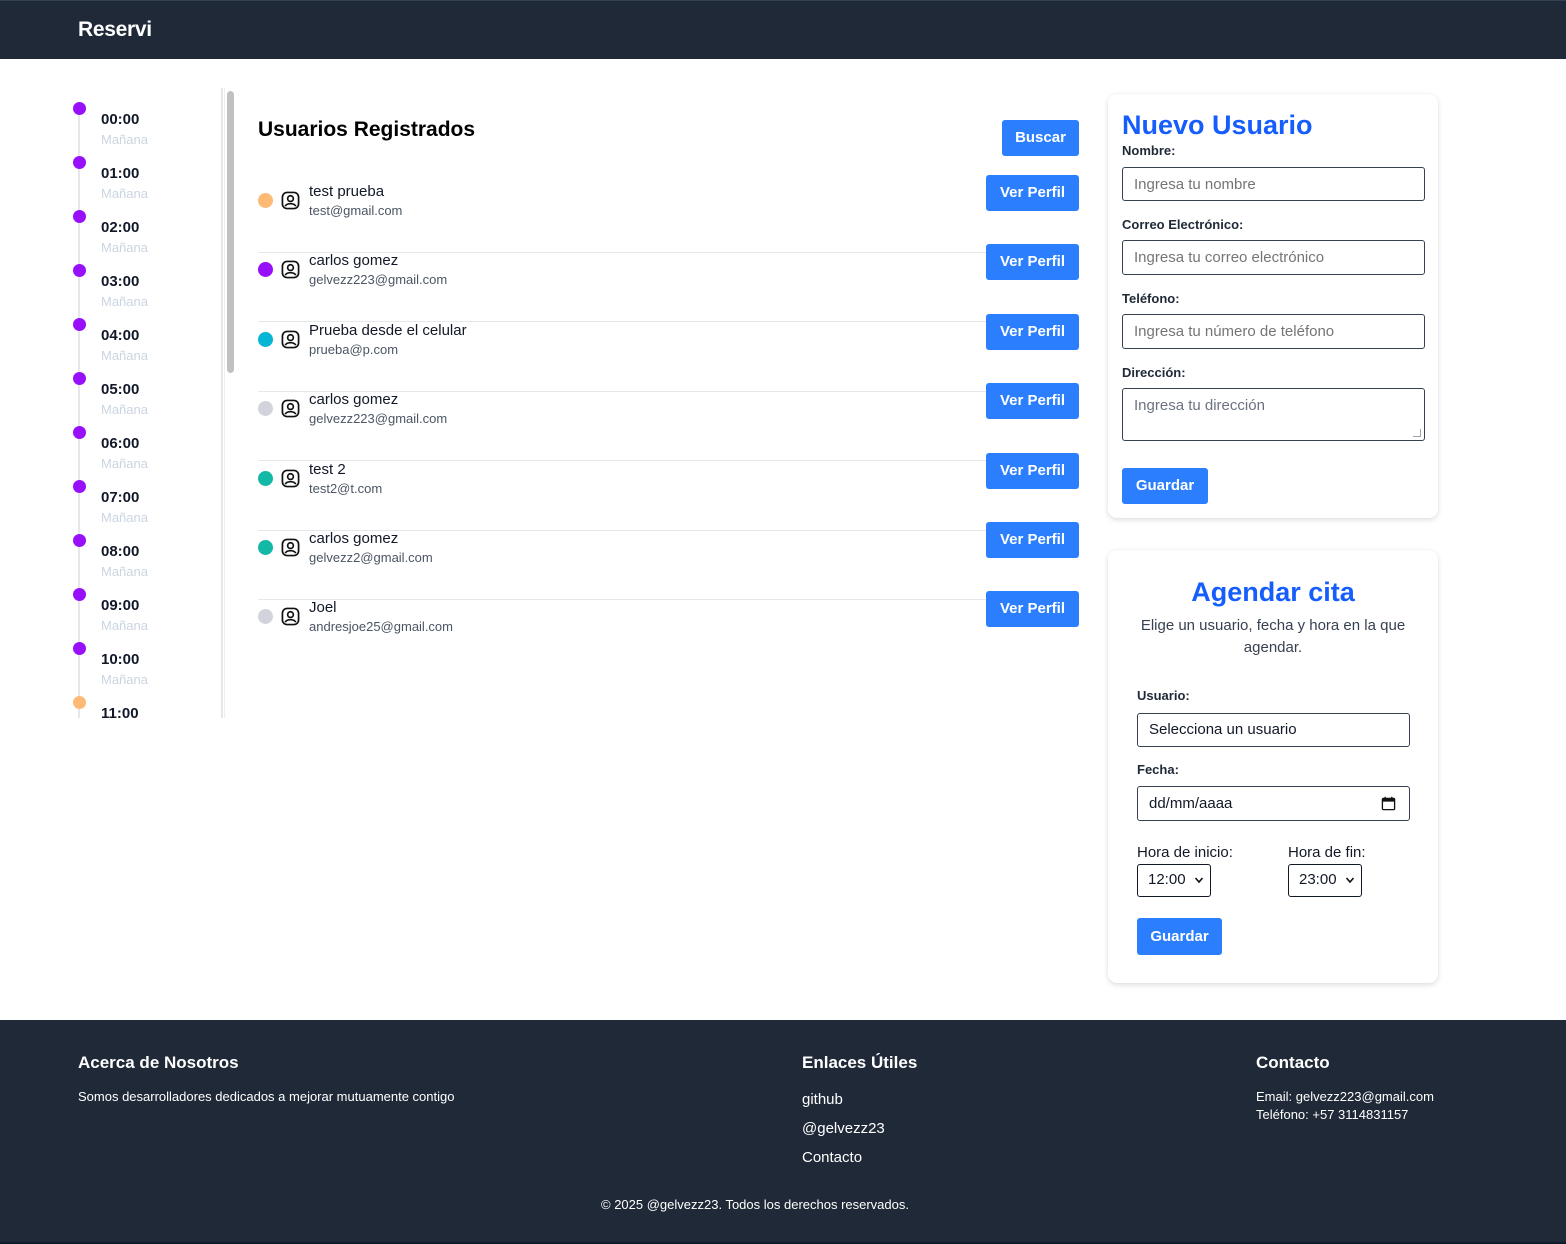 The height and width of the screenshot is (1244, 1566). I want to click on end-time-value: 23:00, so click(1318, 879).